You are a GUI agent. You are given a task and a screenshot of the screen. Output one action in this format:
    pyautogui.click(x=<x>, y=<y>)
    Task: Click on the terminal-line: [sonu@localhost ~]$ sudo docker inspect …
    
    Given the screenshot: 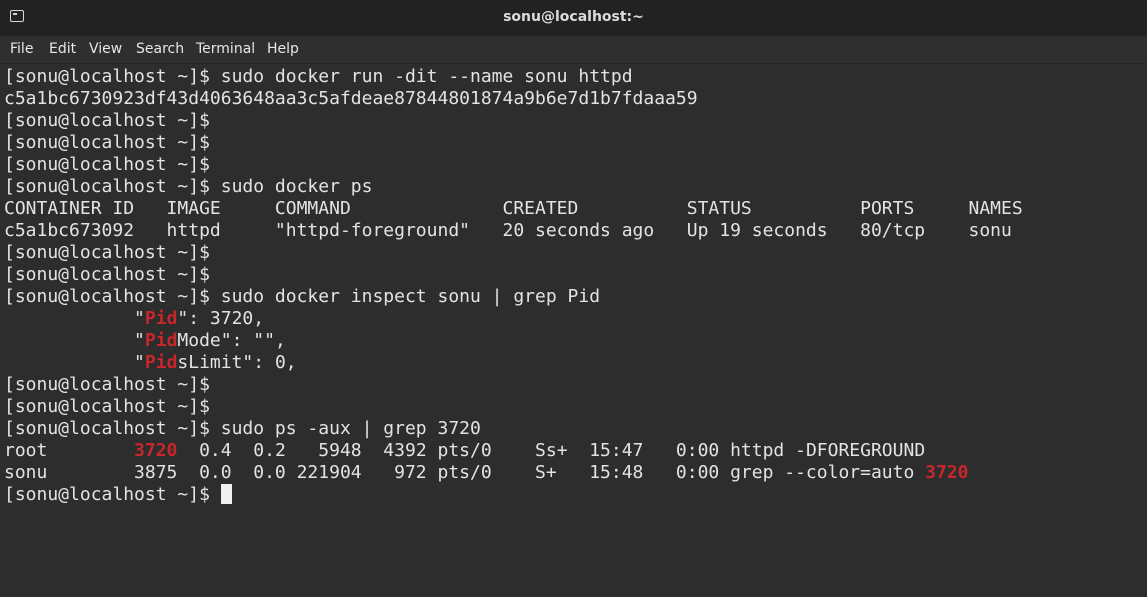 What is the action you would take?
    pyautogui.click(x=302, y=296)
    